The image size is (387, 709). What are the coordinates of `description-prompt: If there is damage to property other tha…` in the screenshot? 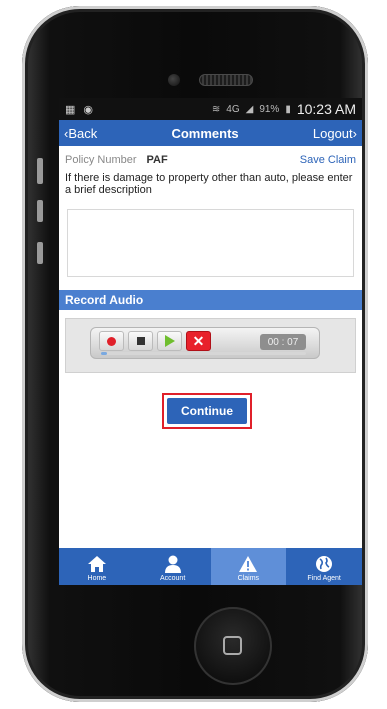 It's located at (209, 184).